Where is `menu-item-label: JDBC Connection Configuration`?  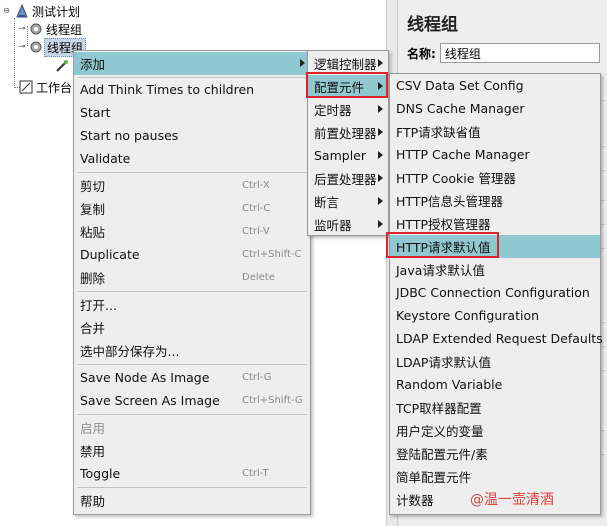
menu-item-label: JDBC Connection Configuration is located at coordinates (493, 292).